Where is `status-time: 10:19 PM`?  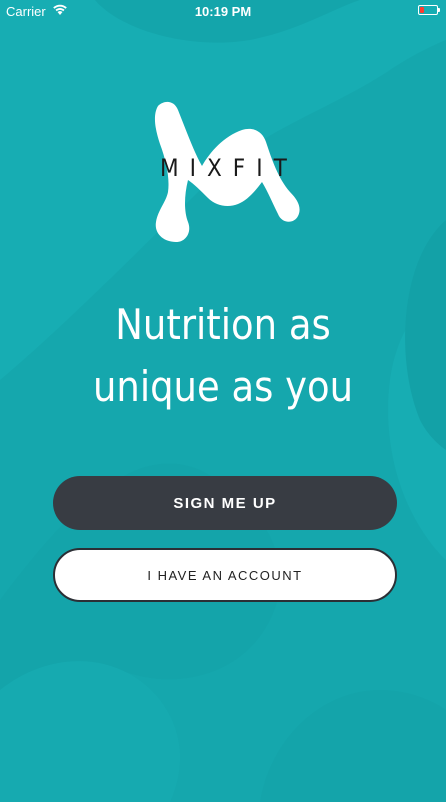 status-time: 10:19 PM is located at coordinates (223, 11).